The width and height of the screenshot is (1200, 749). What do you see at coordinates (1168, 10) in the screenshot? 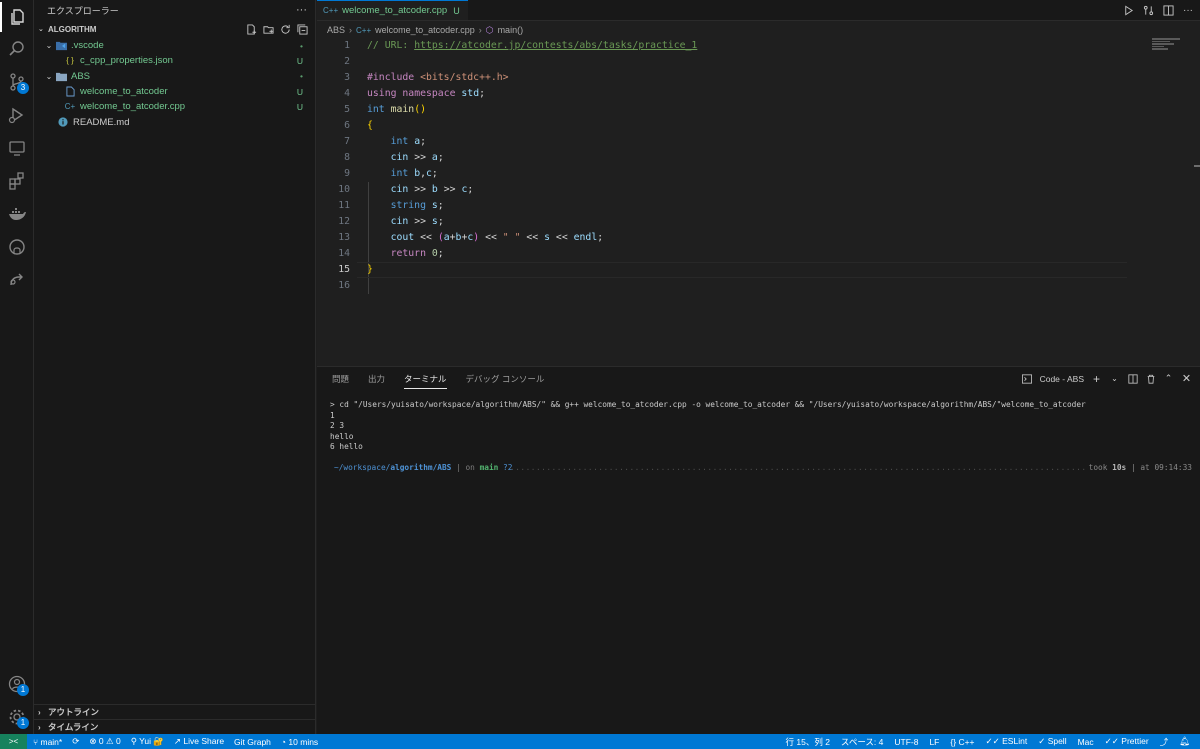
I see `split-editor-icon` at bounding box center [1168, 10].